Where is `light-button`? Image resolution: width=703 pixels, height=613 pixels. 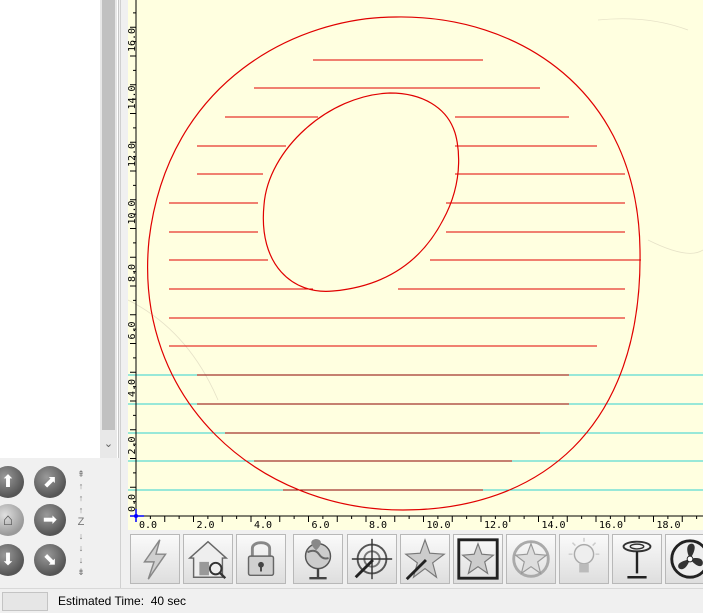
light-button is located at coordinates (584, 559).